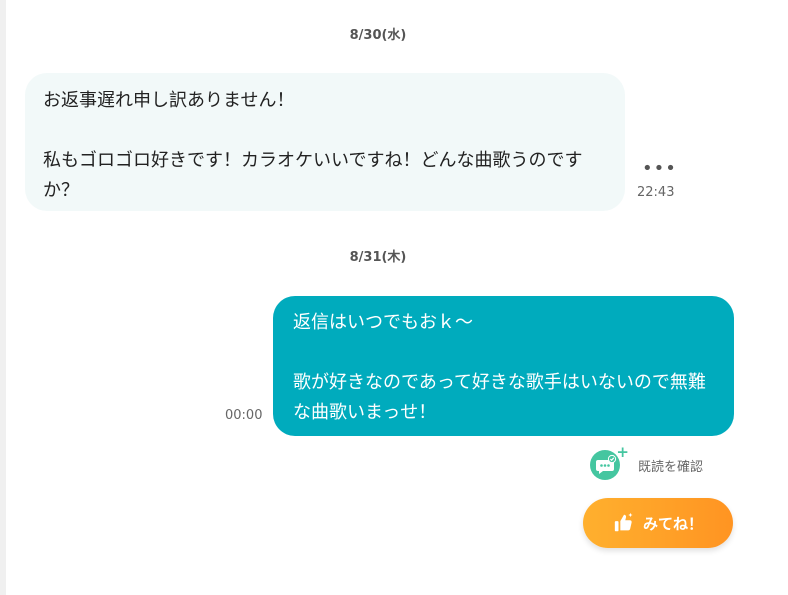 This screenshot has width=788, height=595. Describe the element at coordinates (169, 100) in the screenshot. I see `message-text: お返事遅れ申し訳ありません！` at that location.